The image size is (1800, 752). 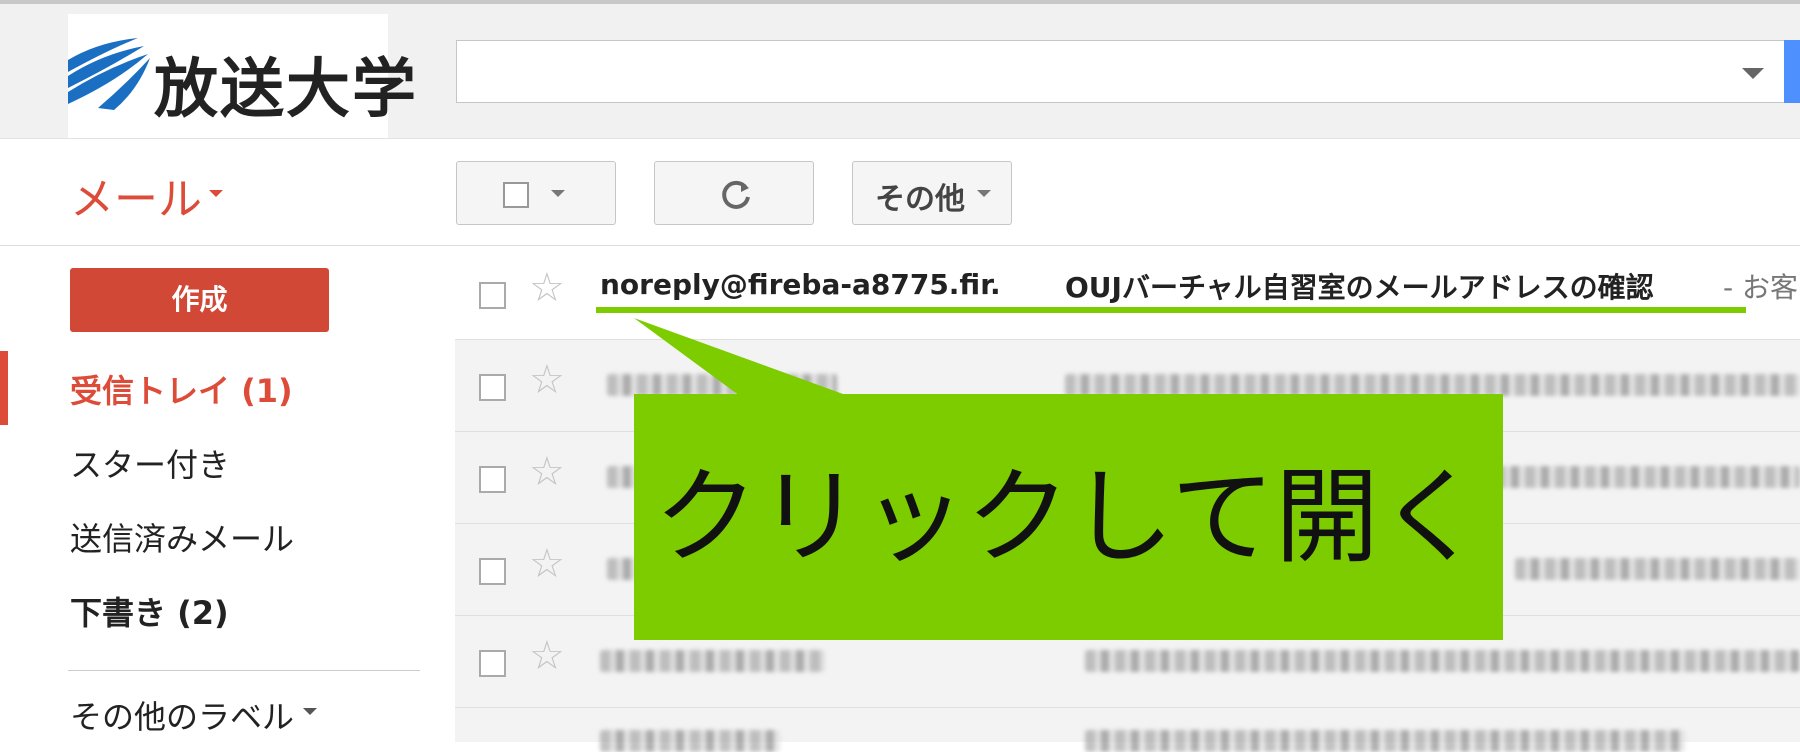 I want to click on callout-text: クリックして開く, so click(x=1068, y=517).